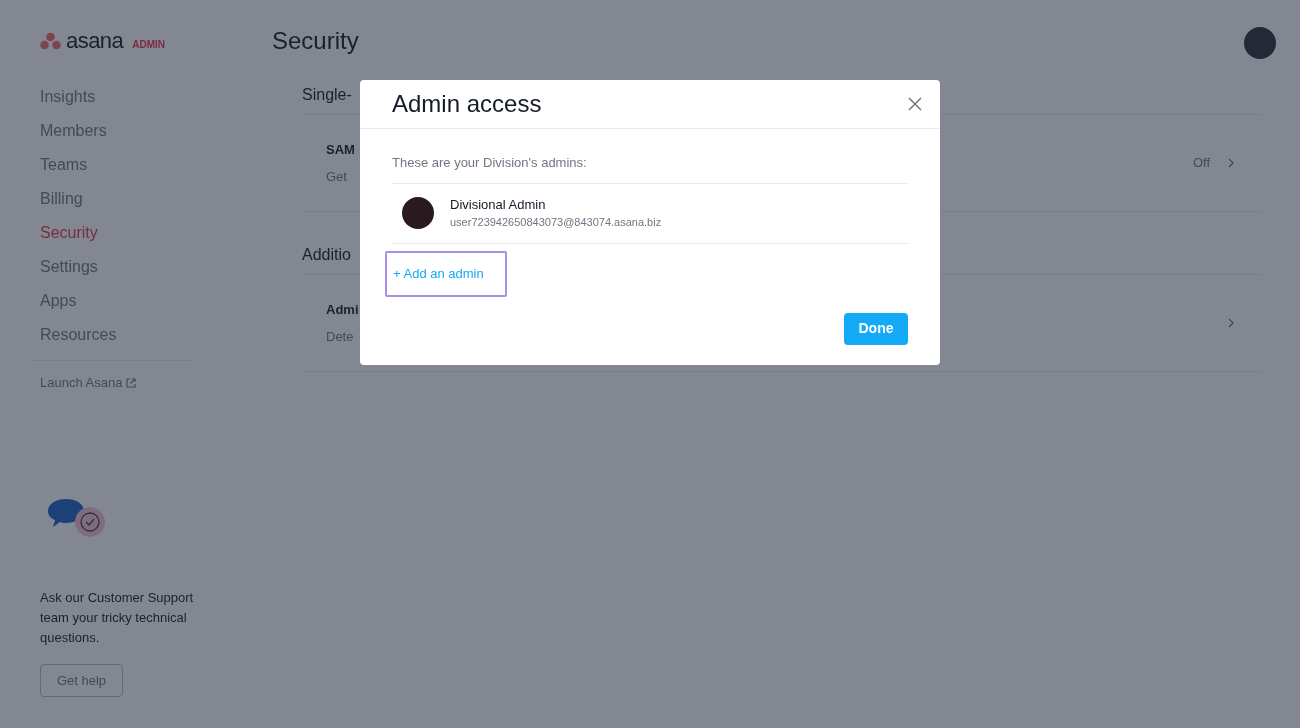  I want to click on setting-value: Off, so click(1201, 163).